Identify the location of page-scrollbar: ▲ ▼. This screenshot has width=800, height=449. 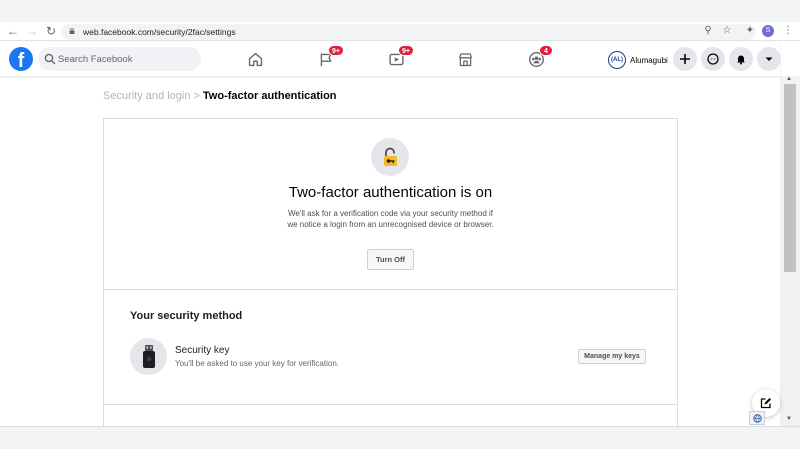
(790, 251).